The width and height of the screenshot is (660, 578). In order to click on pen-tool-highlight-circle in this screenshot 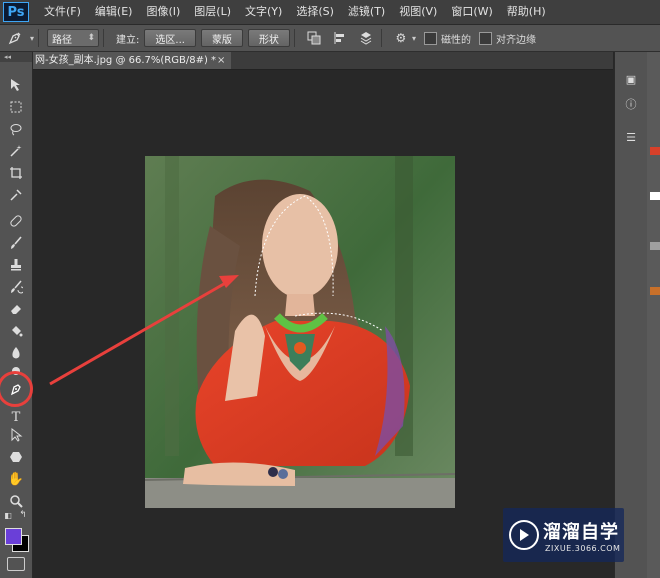, I will do `click(16, 389)`.